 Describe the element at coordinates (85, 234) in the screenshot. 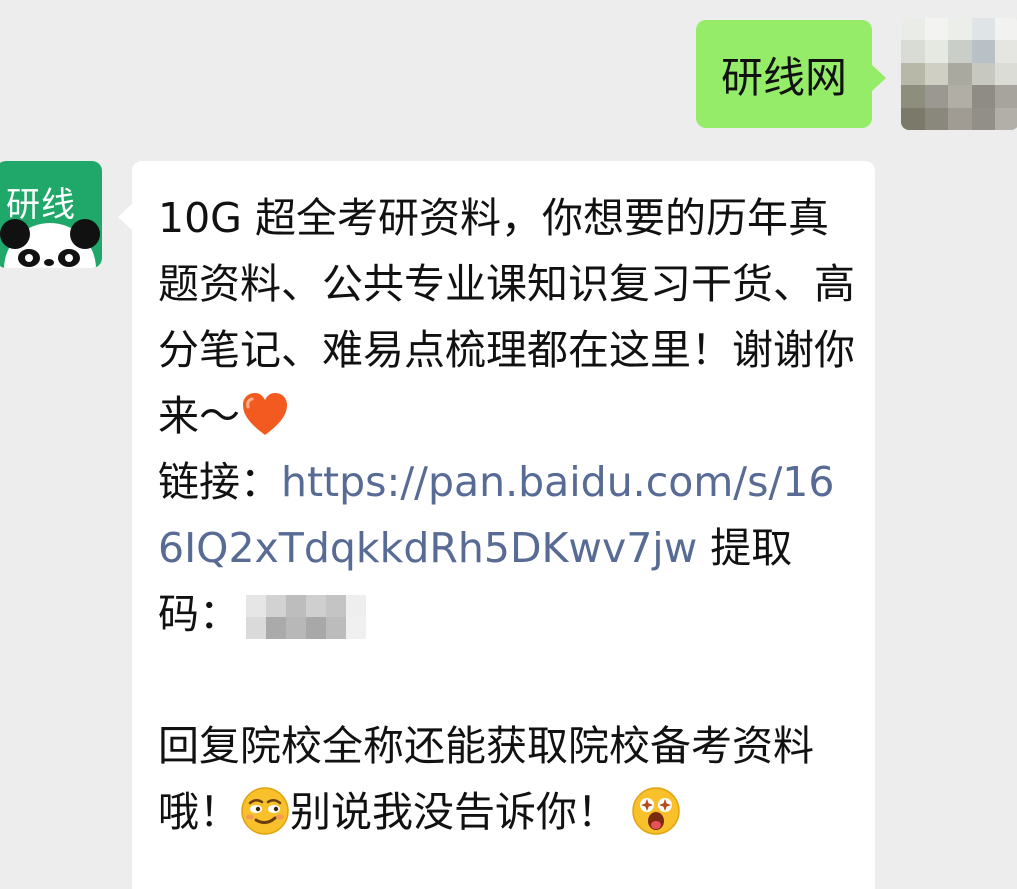

I see `panda-ear-right` at that location.